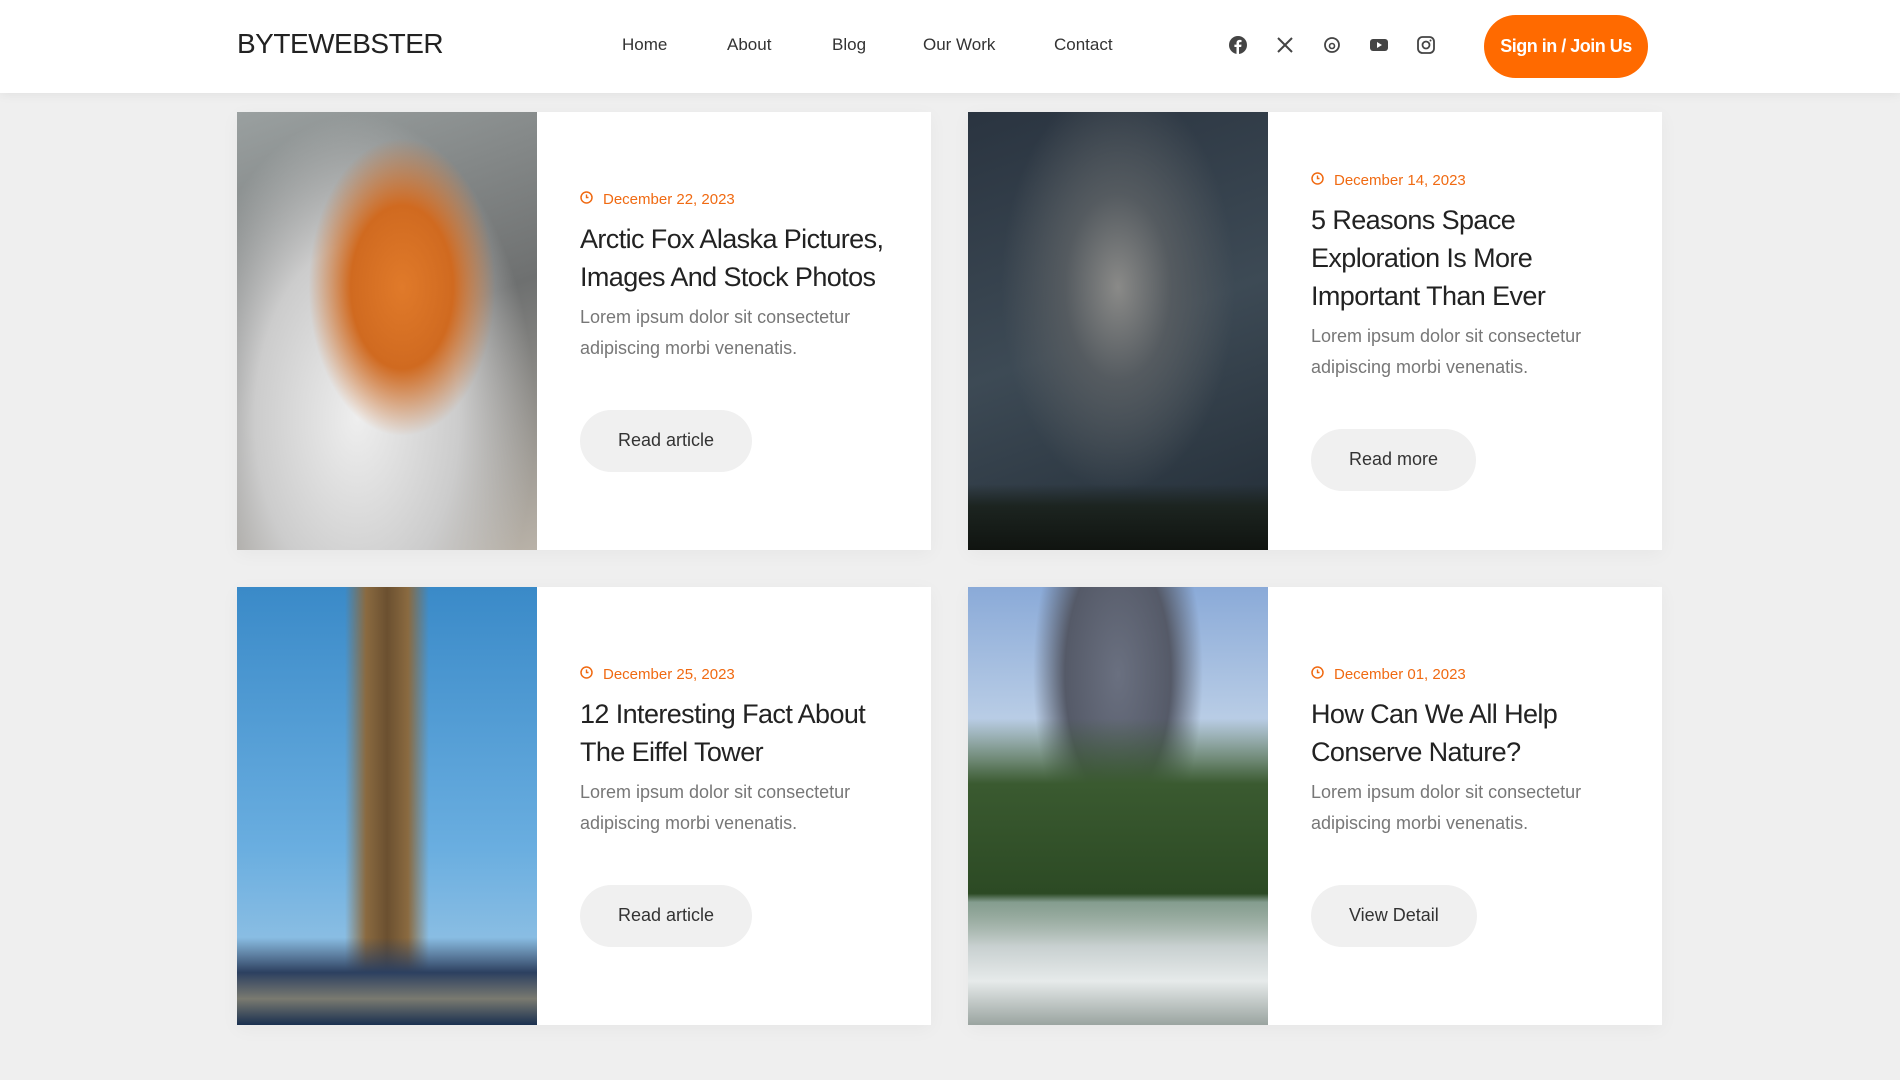  Describe the element at coordinates (1083, 45) in the screenshot. I see `nav-contact: Contact` at that location.